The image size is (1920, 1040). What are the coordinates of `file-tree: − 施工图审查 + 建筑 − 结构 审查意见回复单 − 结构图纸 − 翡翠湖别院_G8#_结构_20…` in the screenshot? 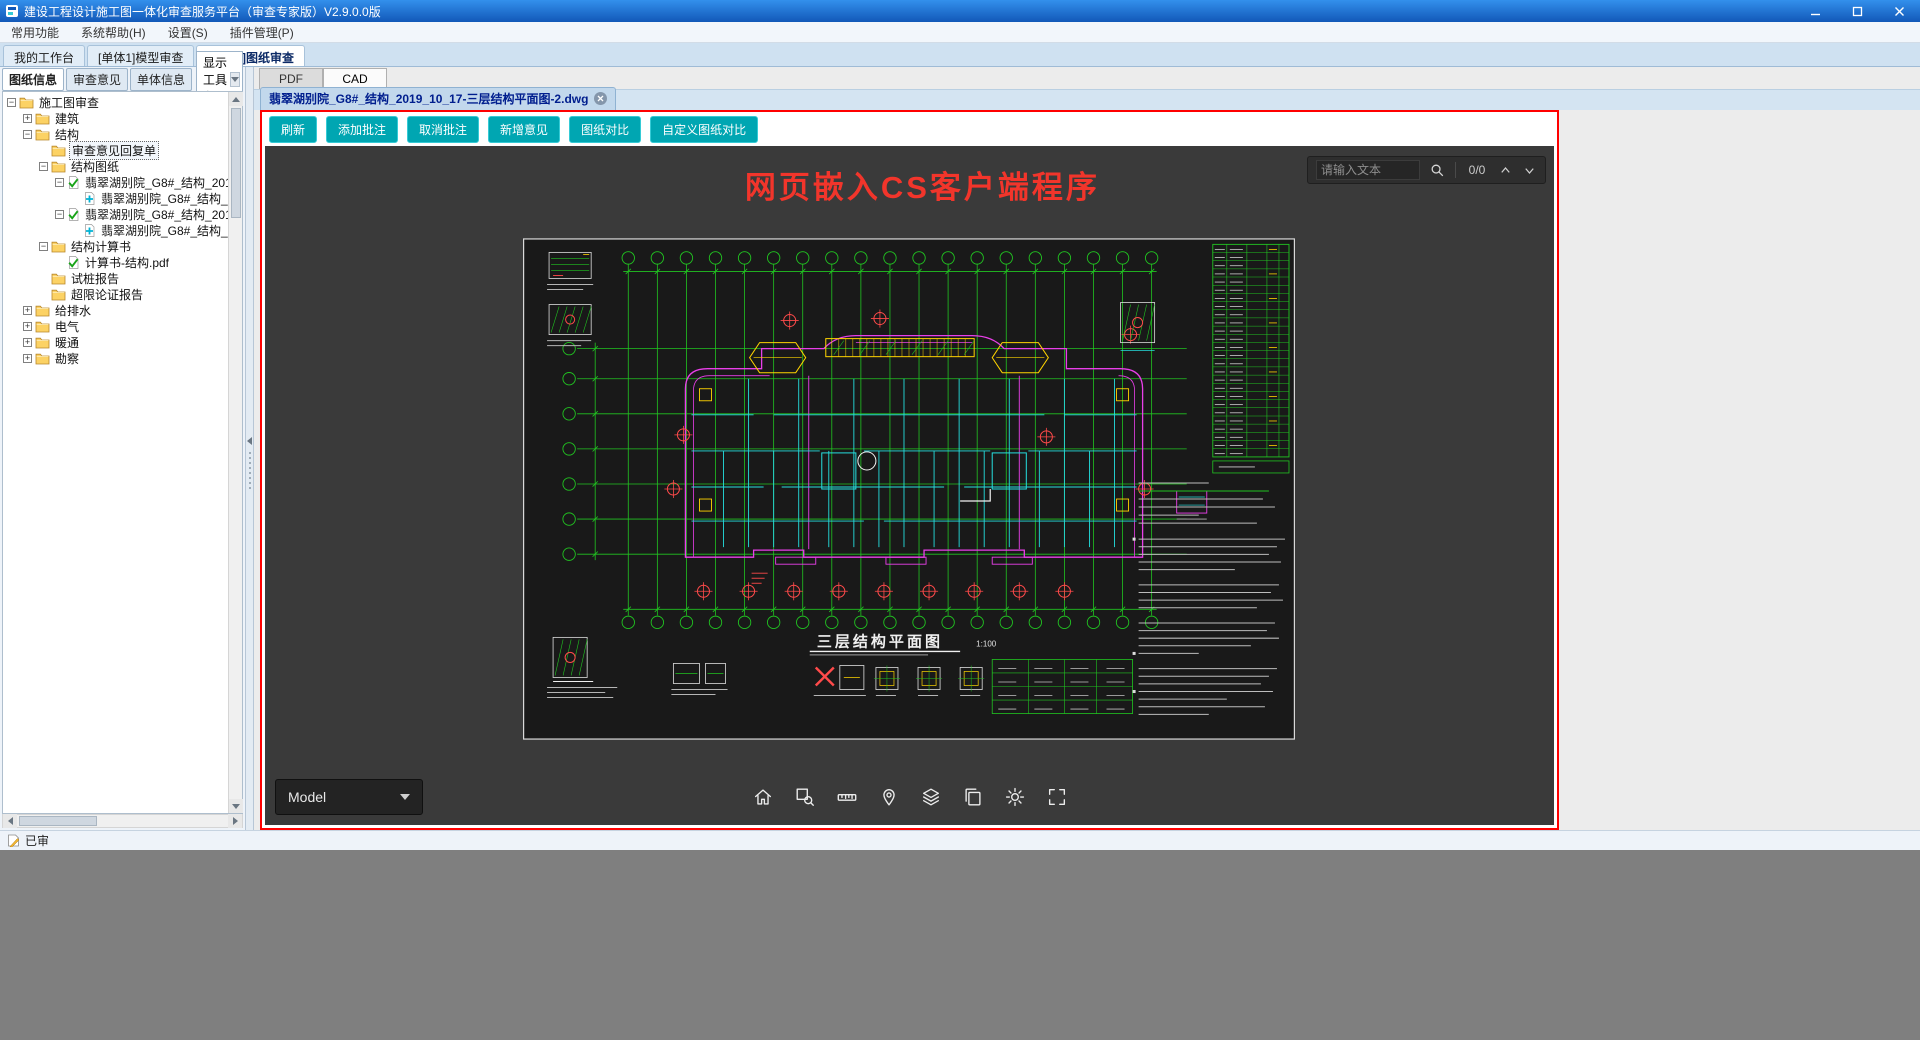 It's located at (115, 452).